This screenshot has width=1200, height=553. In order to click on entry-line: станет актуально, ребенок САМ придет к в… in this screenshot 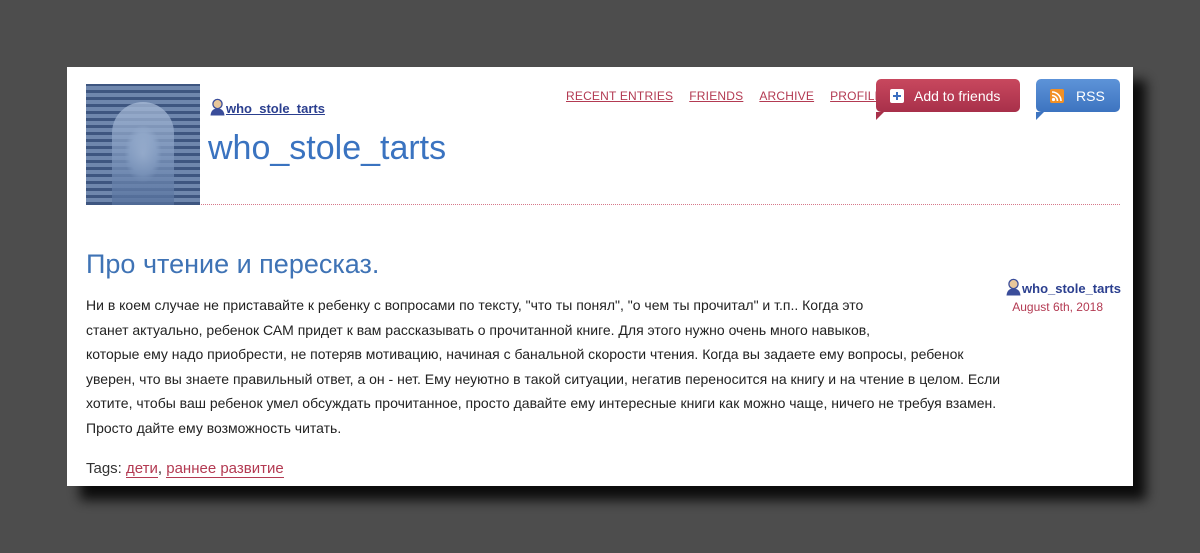, I will do `click(478, 329)`.